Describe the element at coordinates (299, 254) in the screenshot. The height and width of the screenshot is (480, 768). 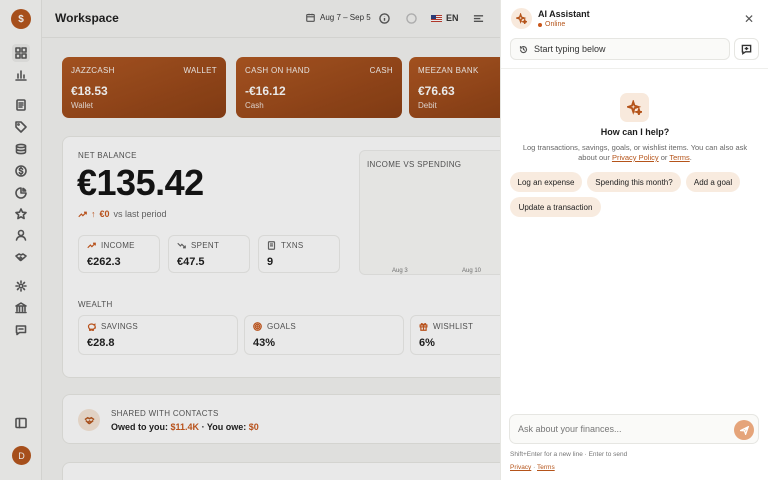
I see `stat-card-txns: TXNS 9` at that location.